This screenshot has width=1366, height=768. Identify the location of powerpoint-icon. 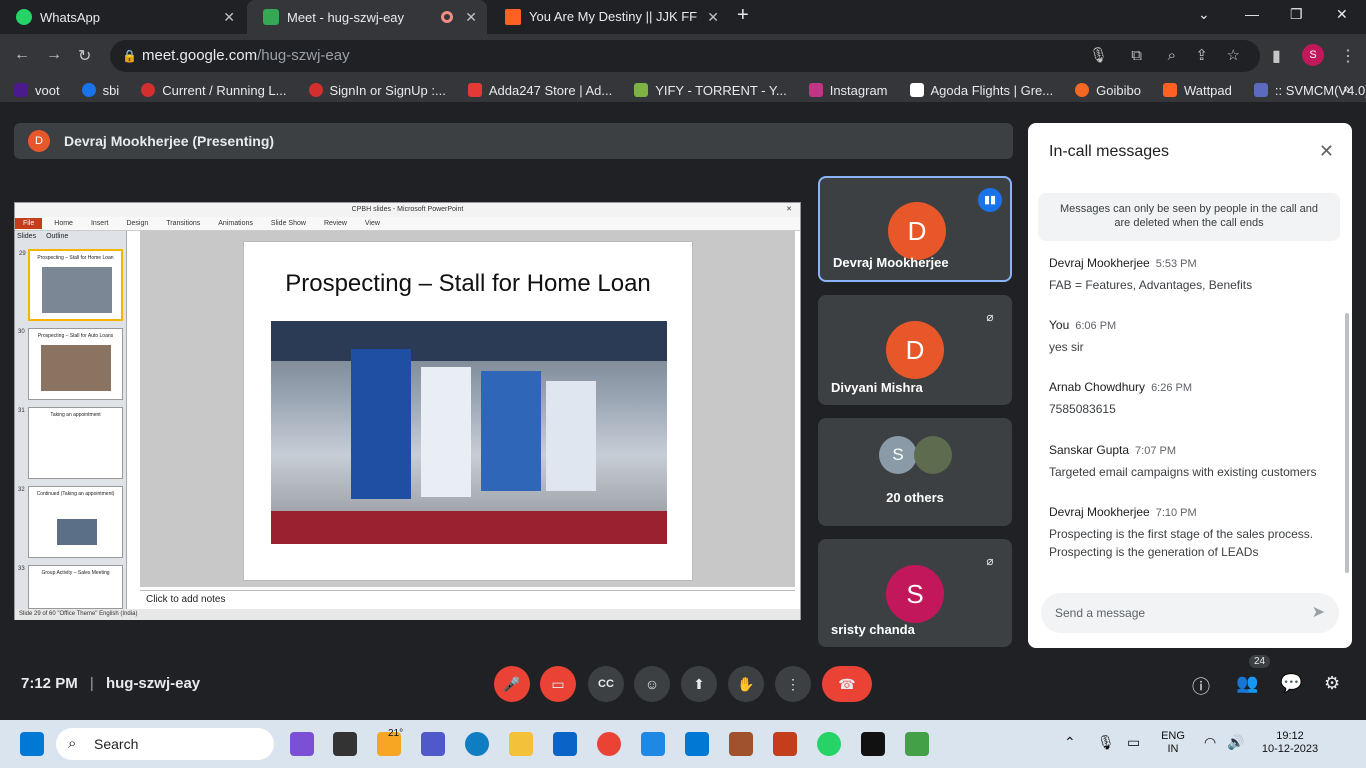
(785, 744).